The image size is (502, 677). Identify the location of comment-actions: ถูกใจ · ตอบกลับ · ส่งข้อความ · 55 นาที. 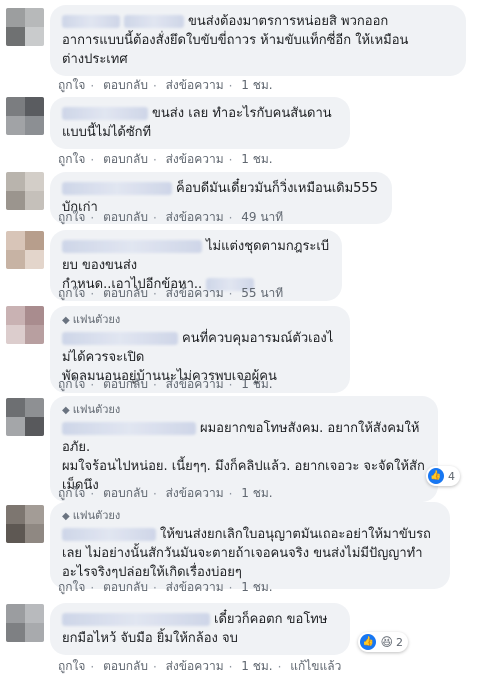
(171, 293).